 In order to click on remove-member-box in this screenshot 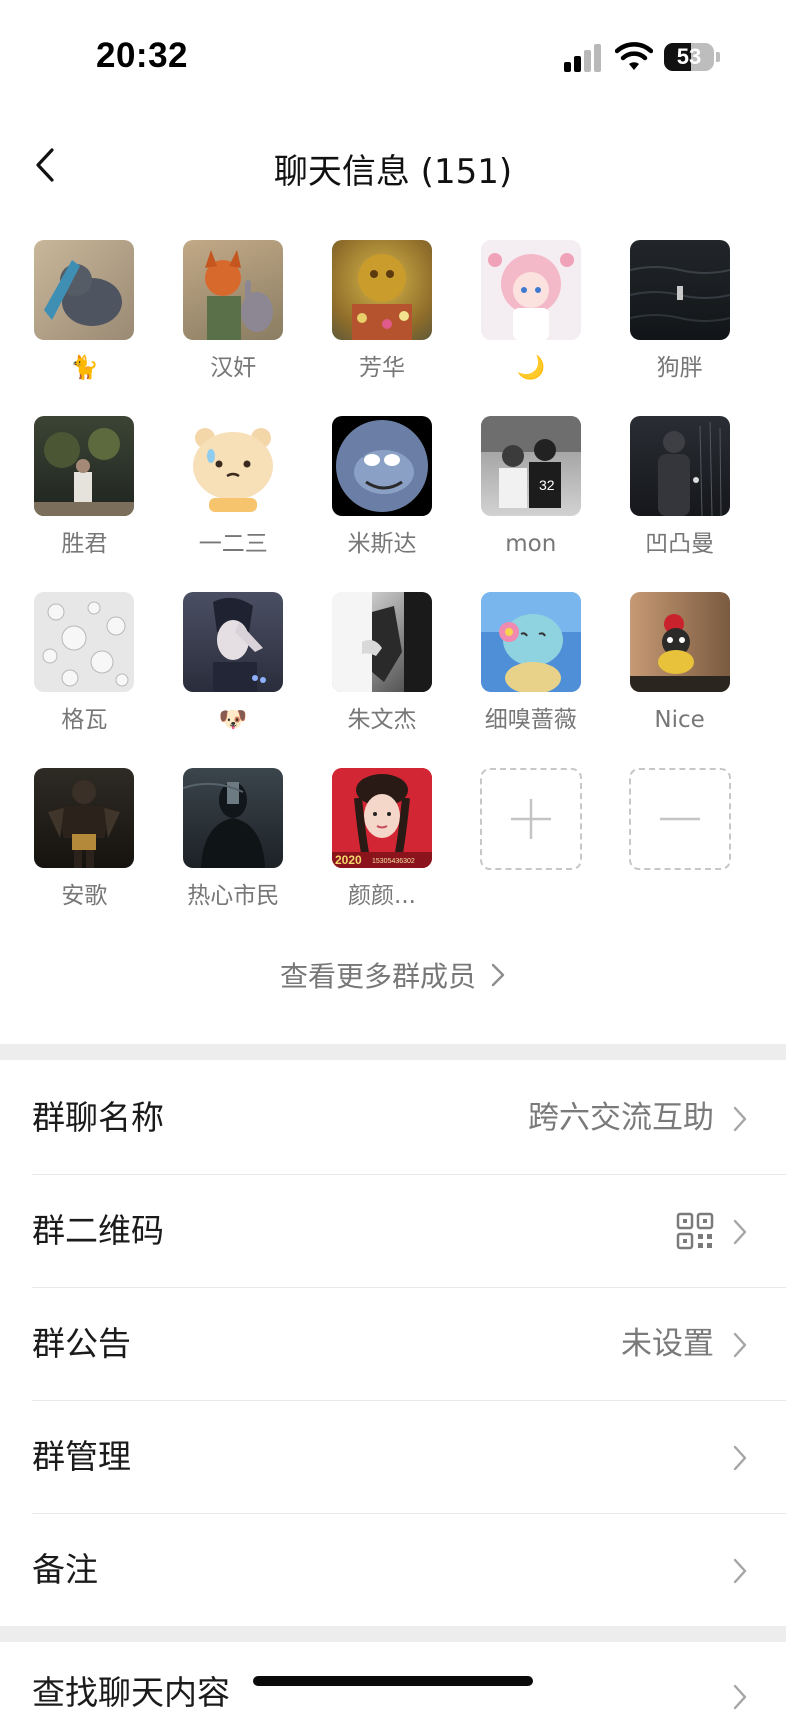, I will do `click(679, 819)`.